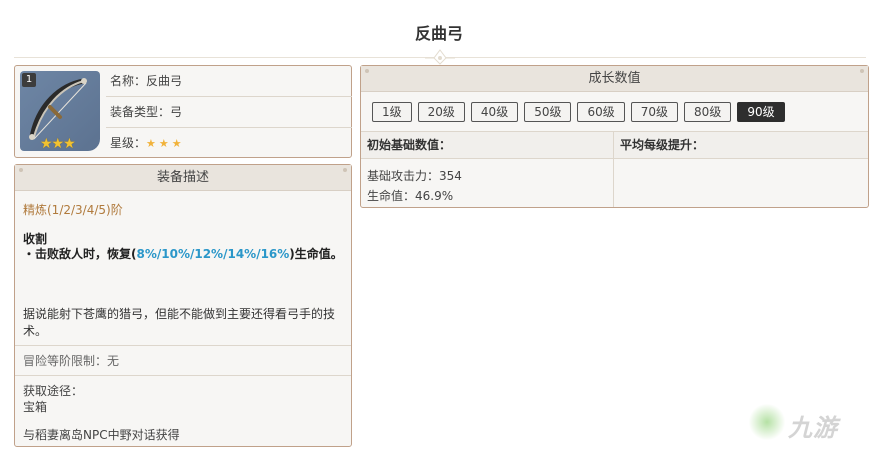 This screenshot has width=878, height=450. Describe the element at coordinates (53, 391) in the screenshot. I see `obtain-label: 获取途径：` at that location.